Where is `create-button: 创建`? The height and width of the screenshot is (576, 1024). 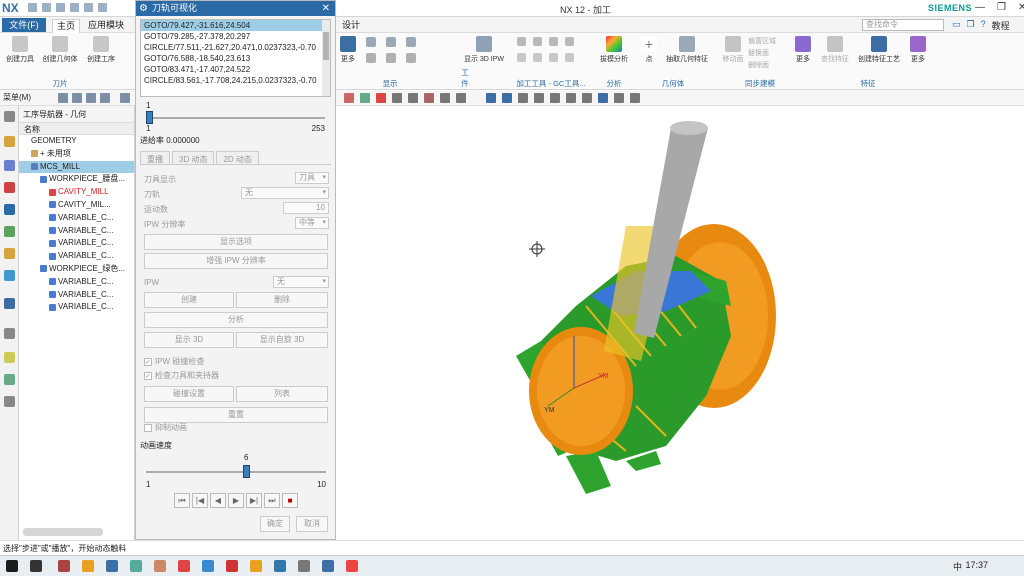 create-button: 创建 is located at coordinates (189, 300).